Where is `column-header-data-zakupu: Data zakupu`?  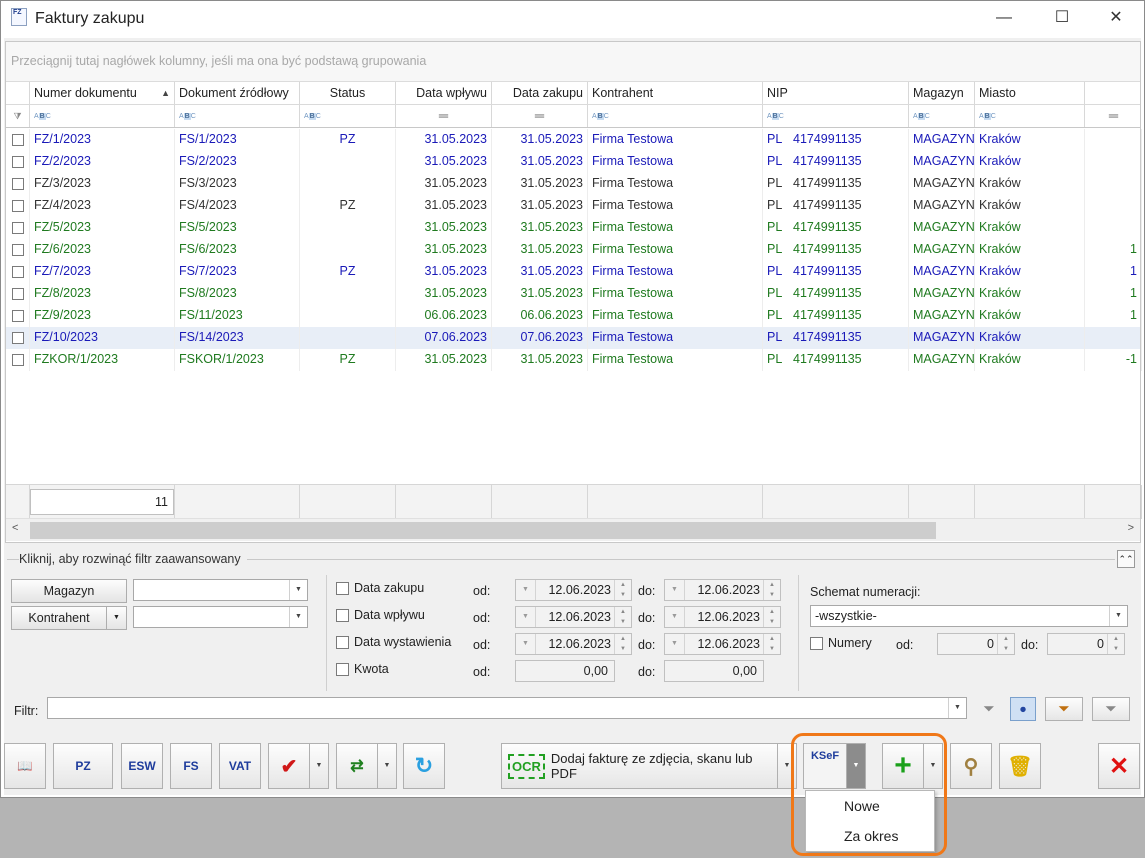 column-header-data-zakupu: Data zakupu is located at coordinates (540, 93).